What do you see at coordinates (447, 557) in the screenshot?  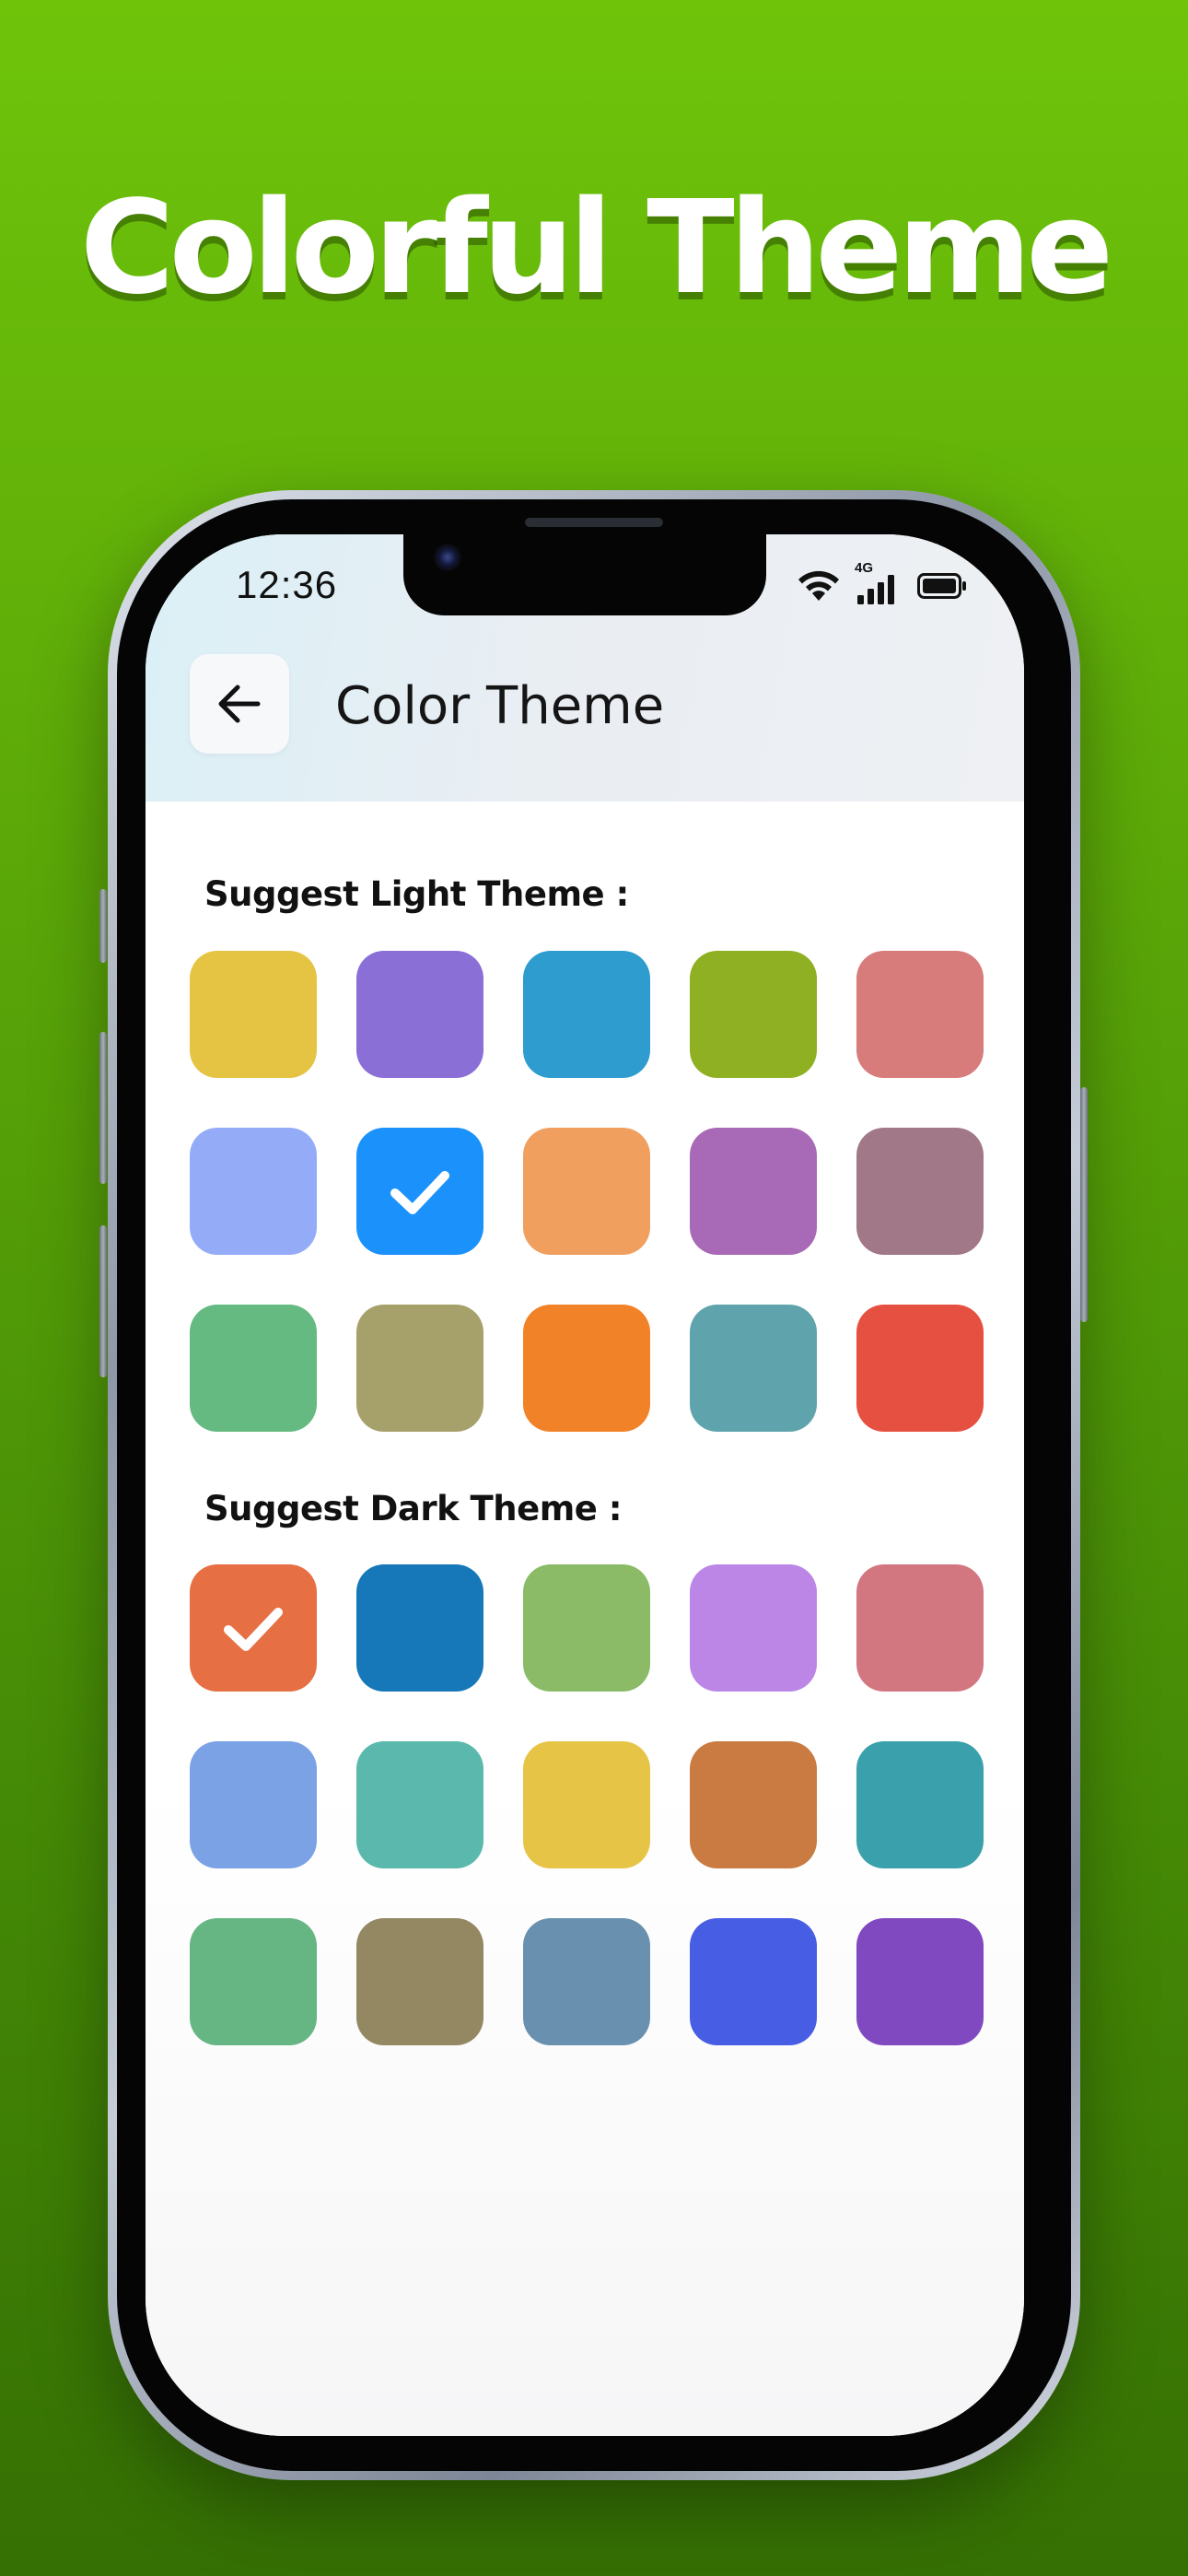 I see `front-camera` at bounding box center [447, 557].